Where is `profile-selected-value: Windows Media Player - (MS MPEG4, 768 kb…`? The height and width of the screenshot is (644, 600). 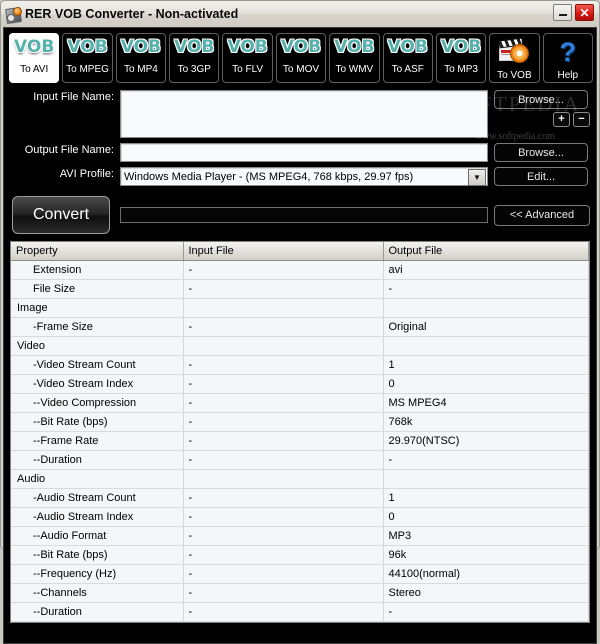
profile-selected-value: Windows Media Player - (MS MPEG4, 768 kb… is located at coordinates (269, 176).